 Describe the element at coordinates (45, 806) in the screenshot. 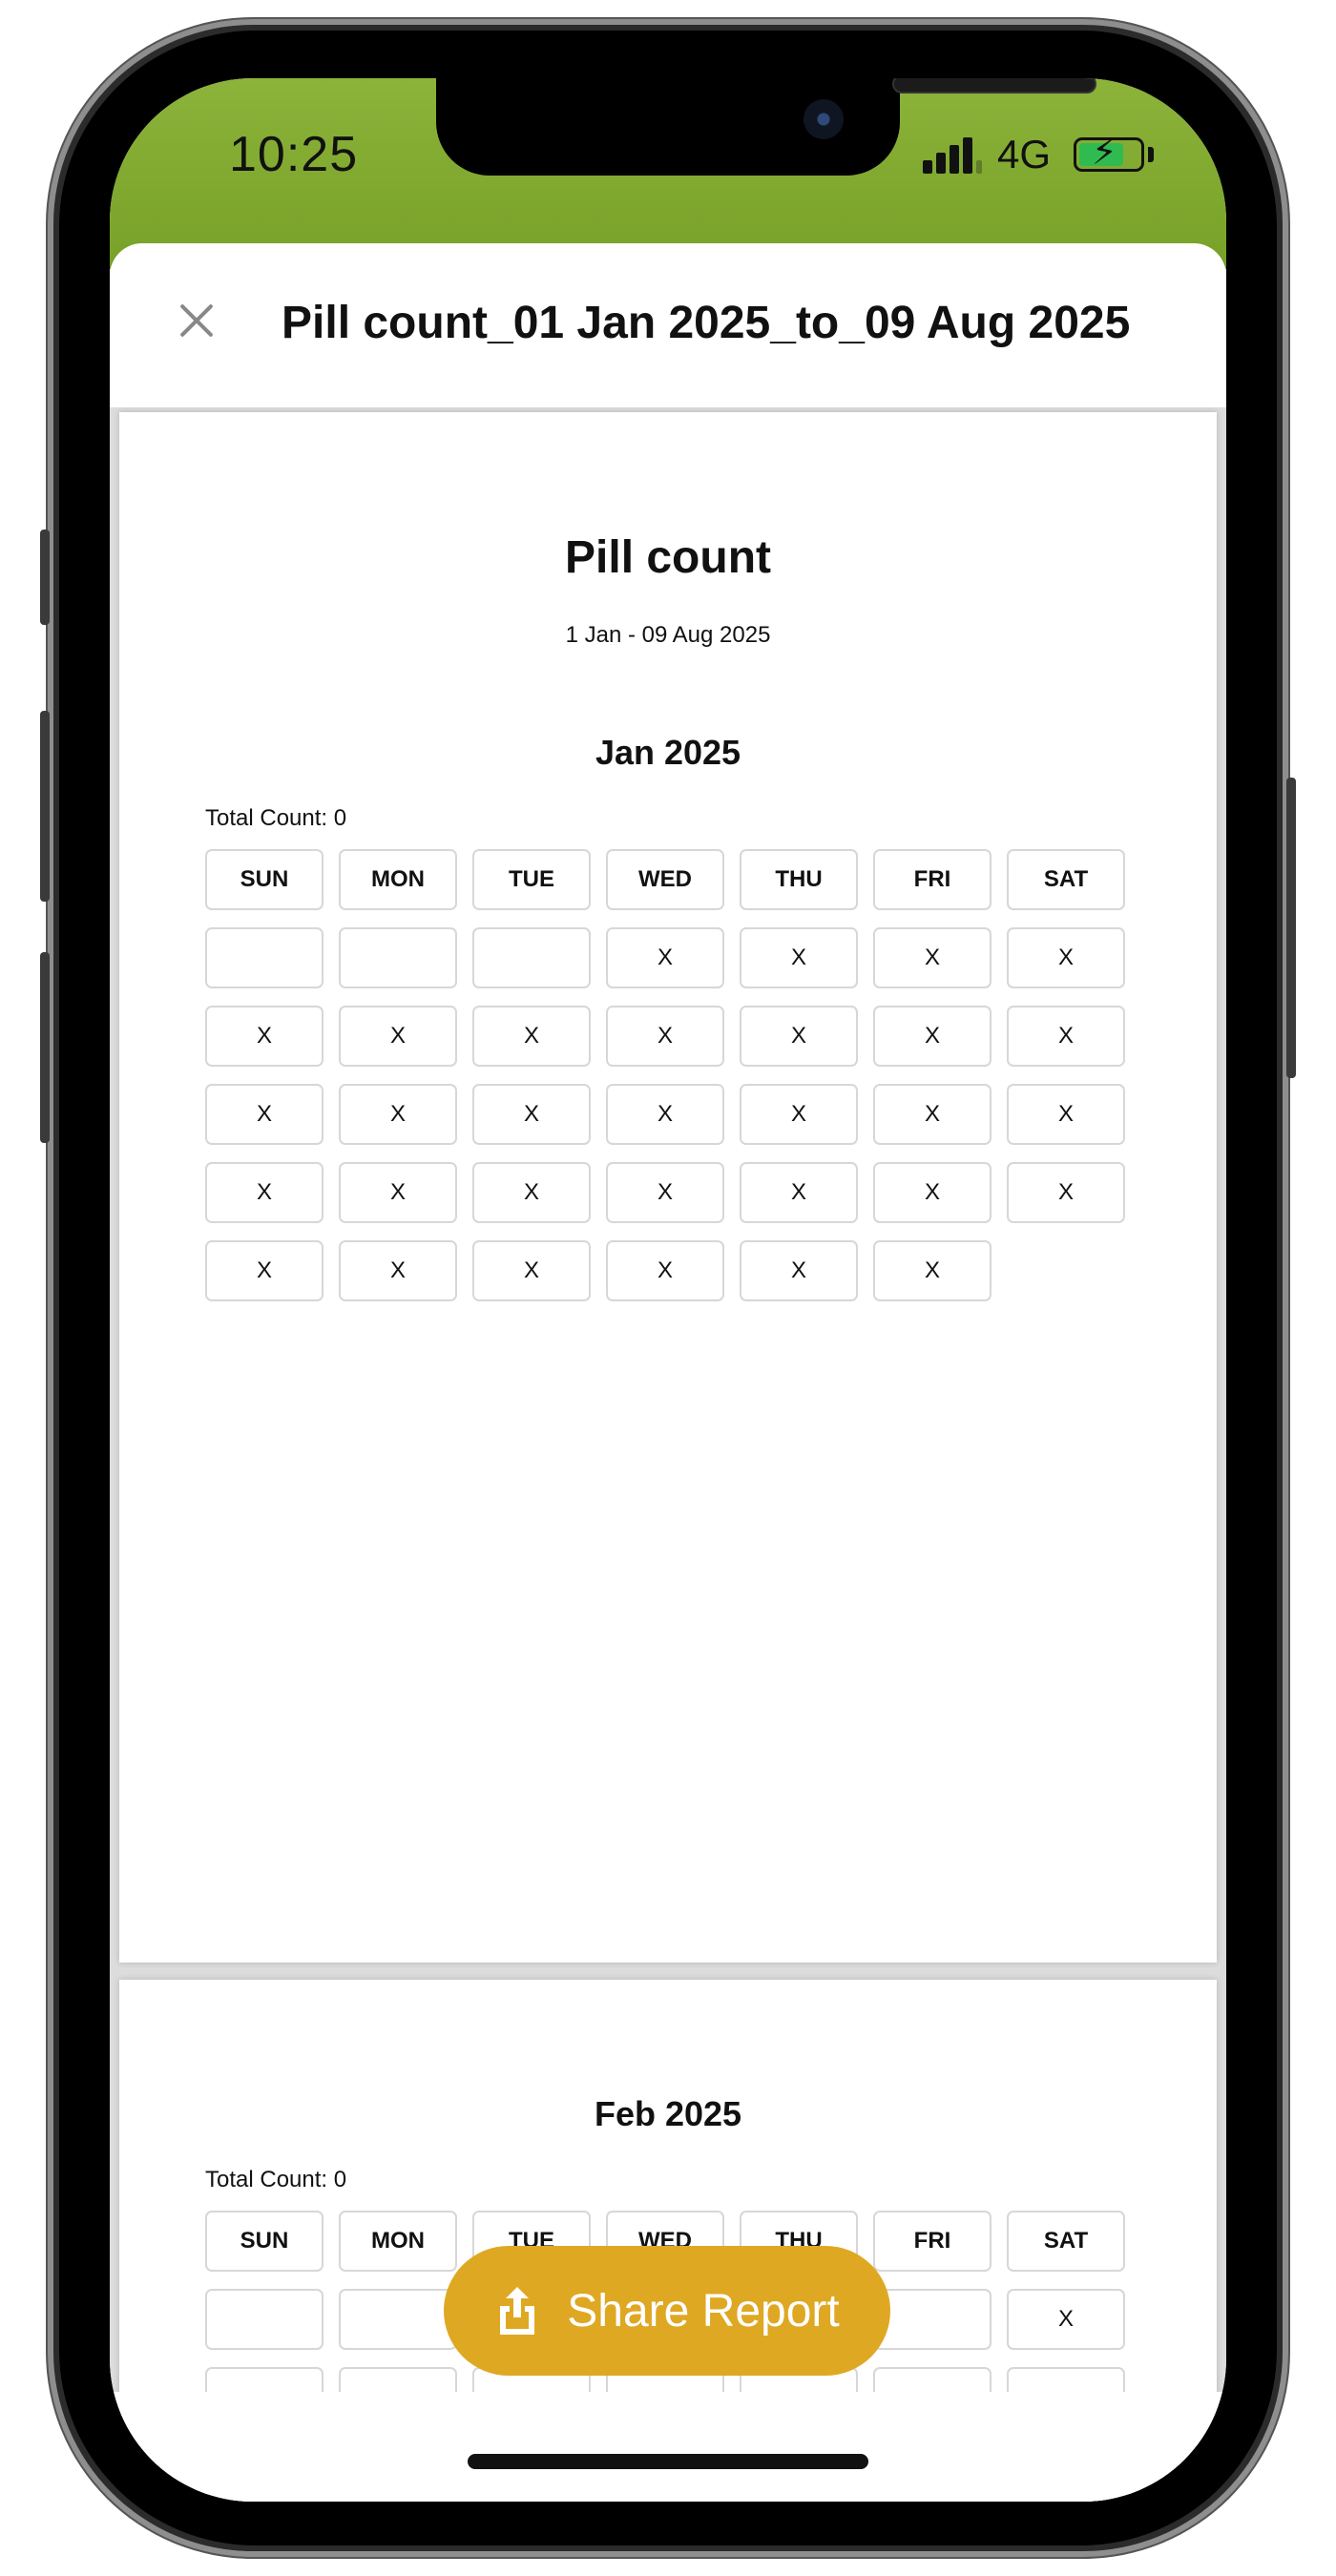

I see `volume-up-button` at that location.